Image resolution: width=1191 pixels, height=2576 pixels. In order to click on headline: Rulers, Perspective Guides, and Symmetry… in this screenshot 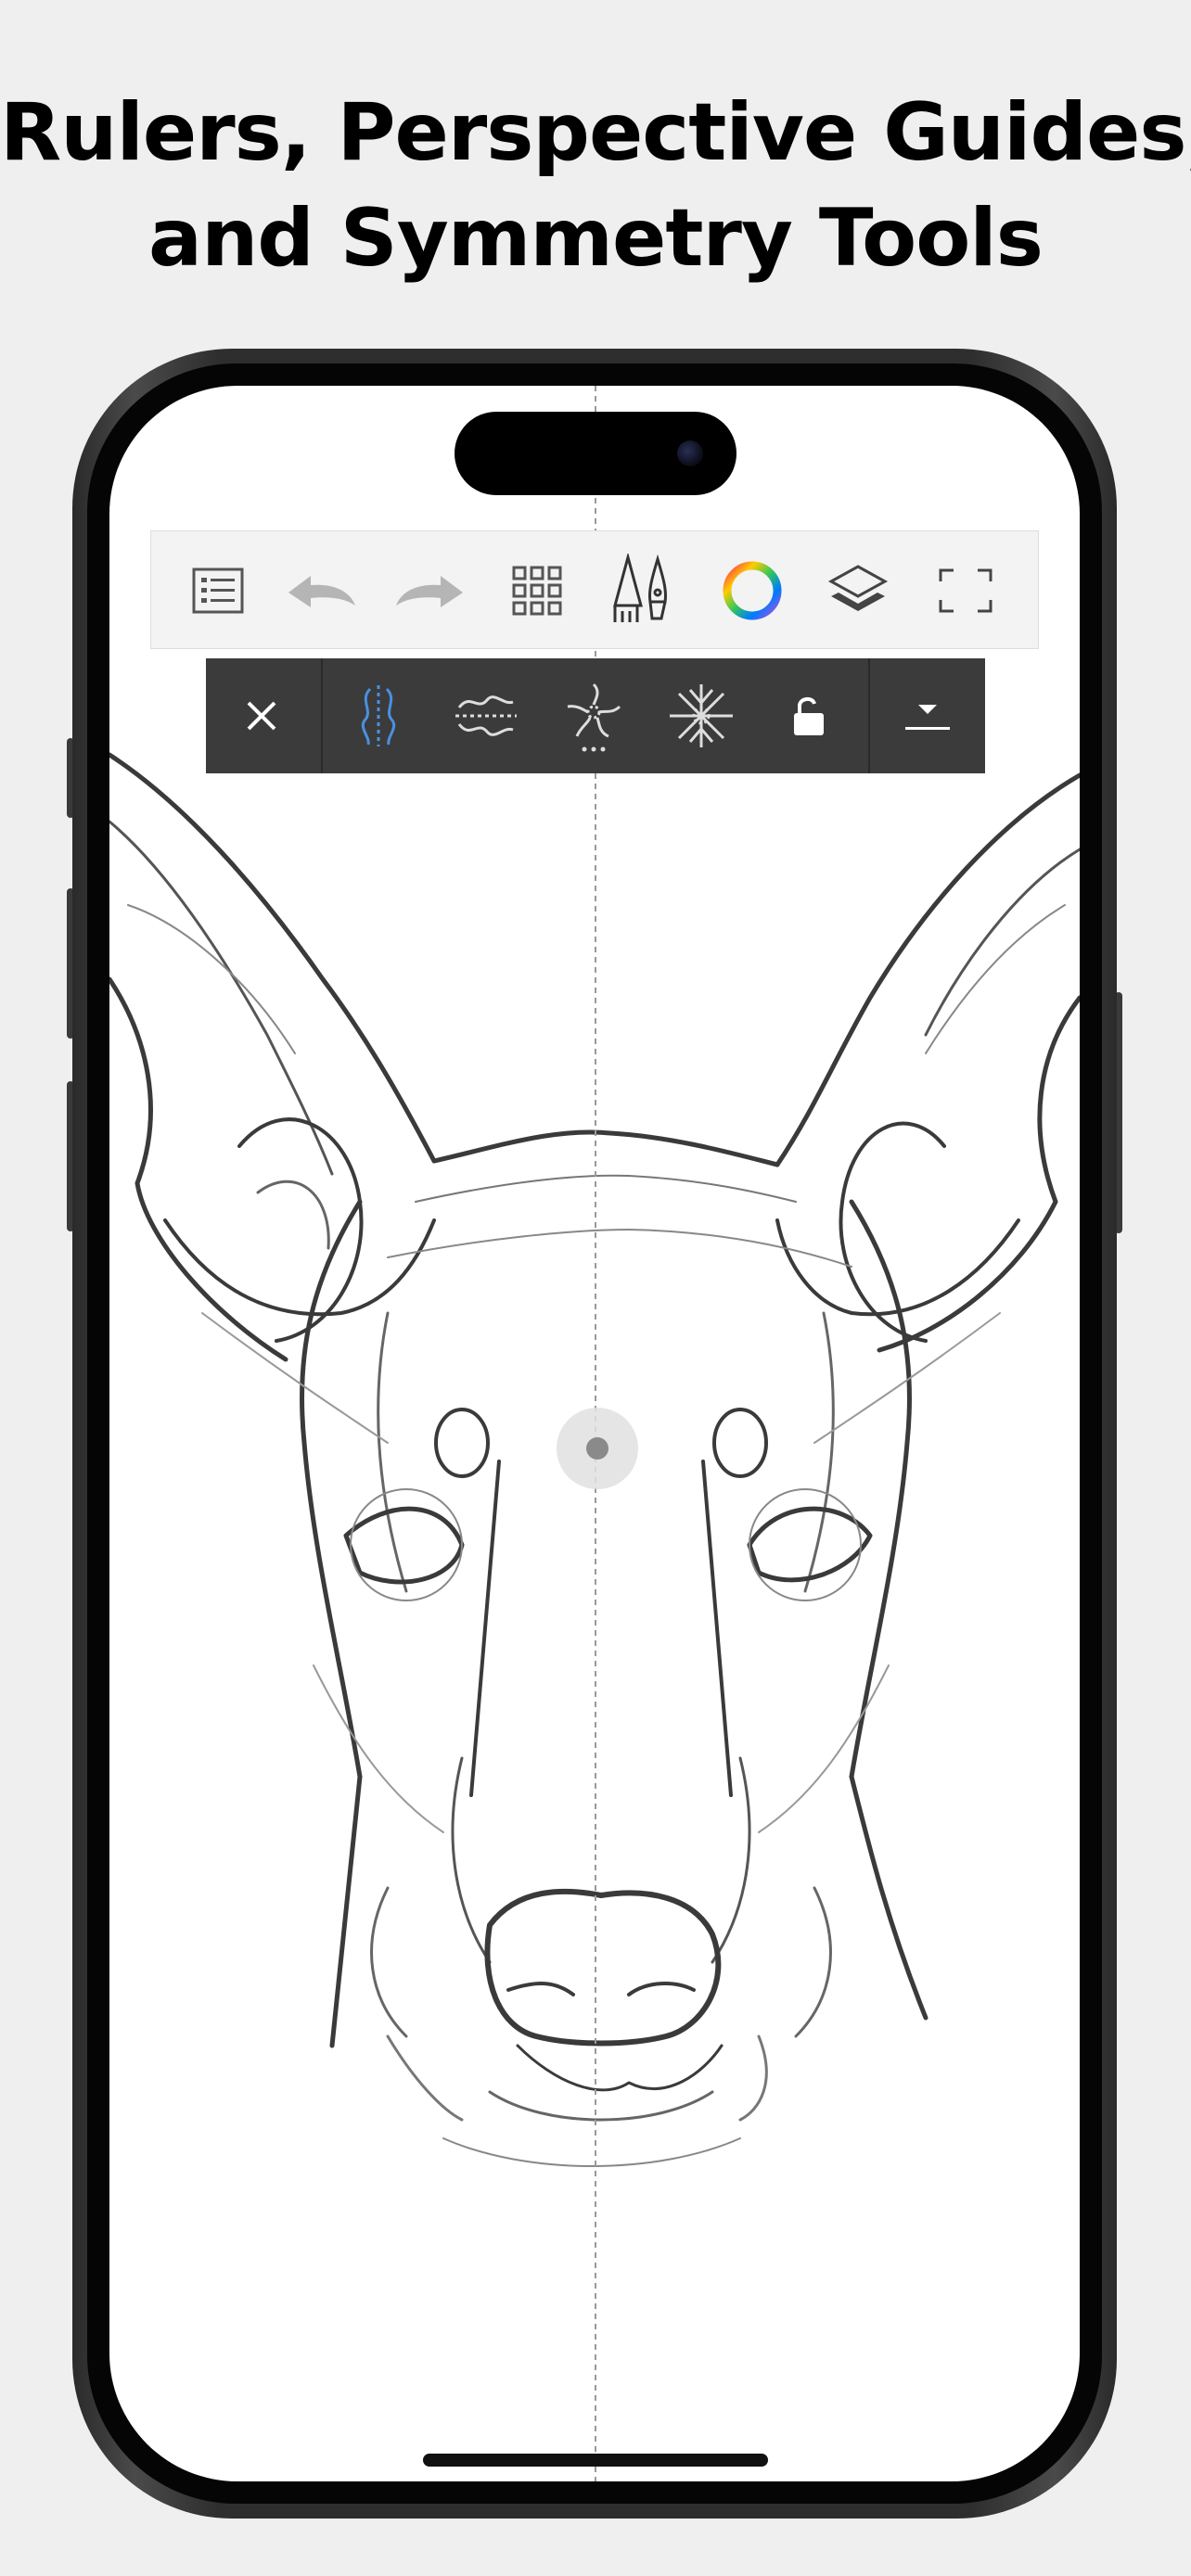, I will do `click(595, 186)`.